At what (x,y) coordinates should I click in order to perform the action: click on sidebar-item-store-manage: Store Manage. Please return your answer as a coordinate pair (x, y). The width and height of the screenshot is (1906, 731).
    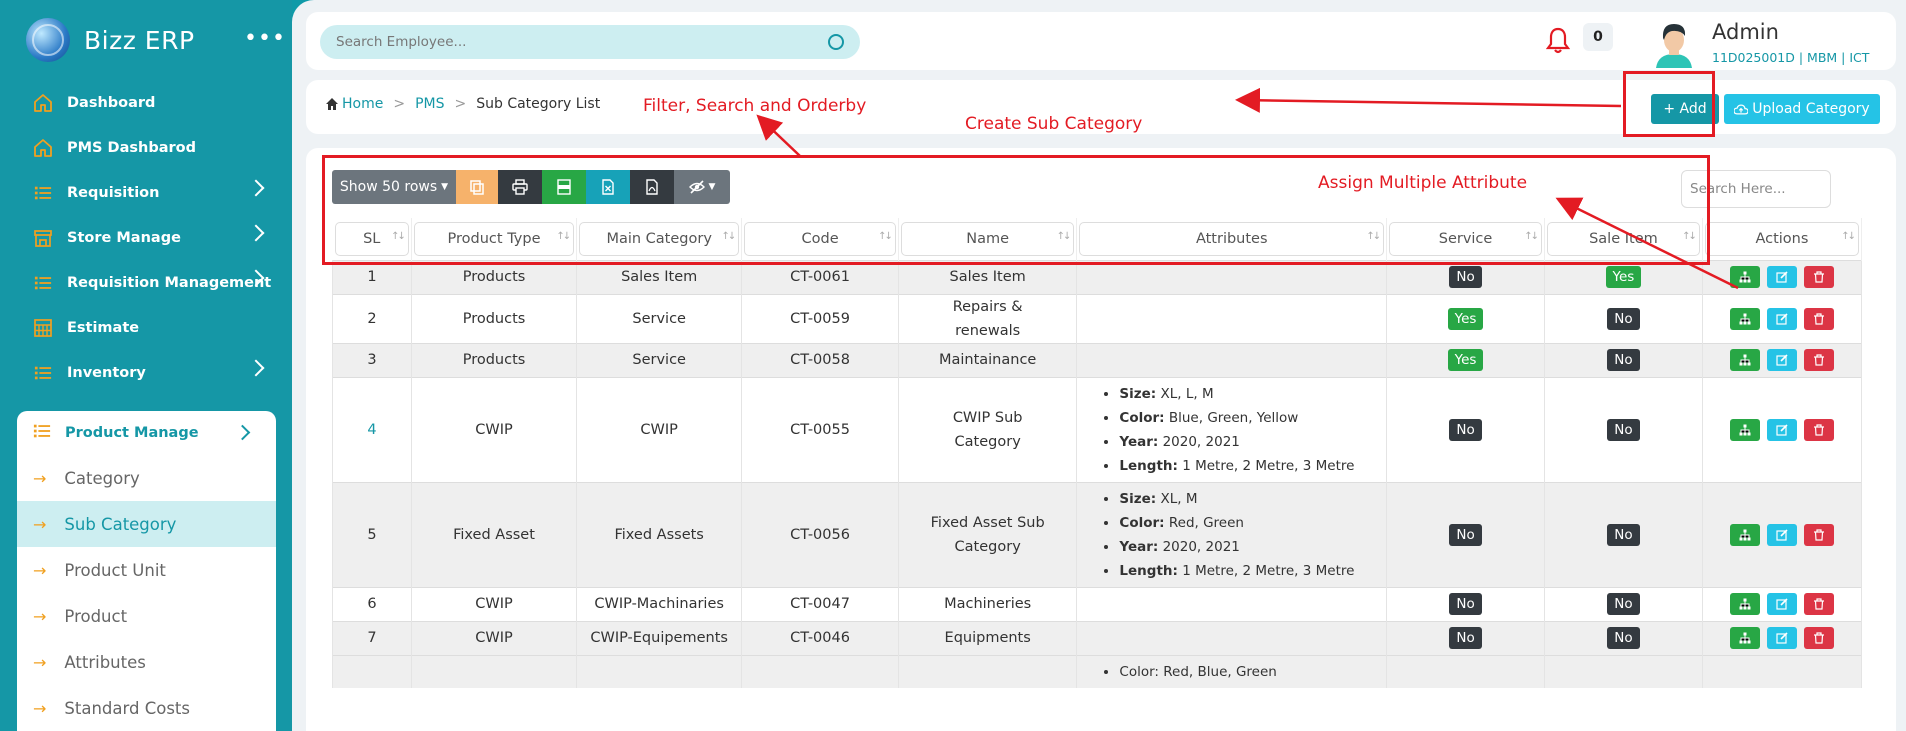
    Looking at the image, I should click on (146, 237).